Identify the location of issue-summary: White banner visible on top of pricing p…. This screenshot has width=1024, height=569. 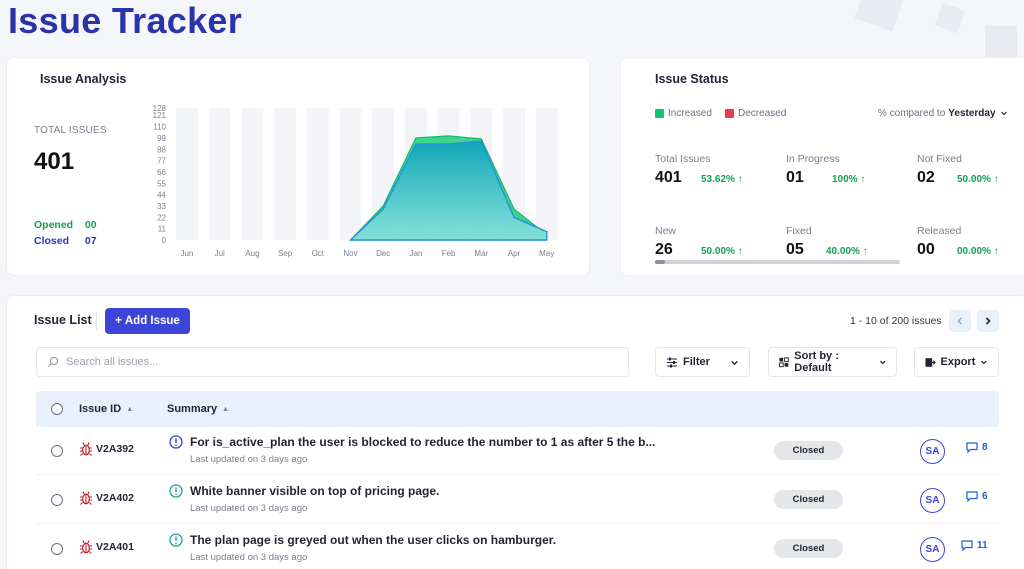
(314, 491).